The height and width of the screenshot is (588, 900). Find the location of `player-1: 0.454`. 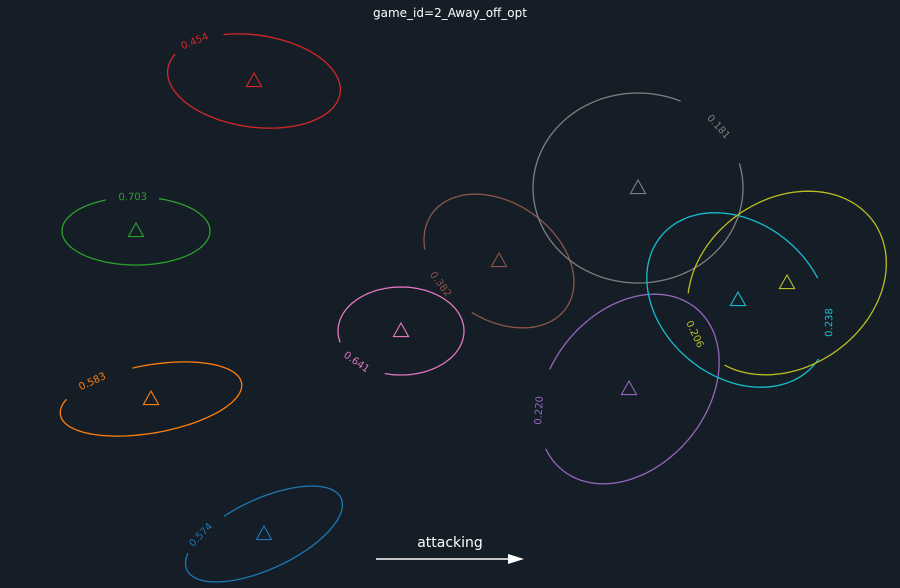

player-1: 0.454 is located at coordinates (254, 80).